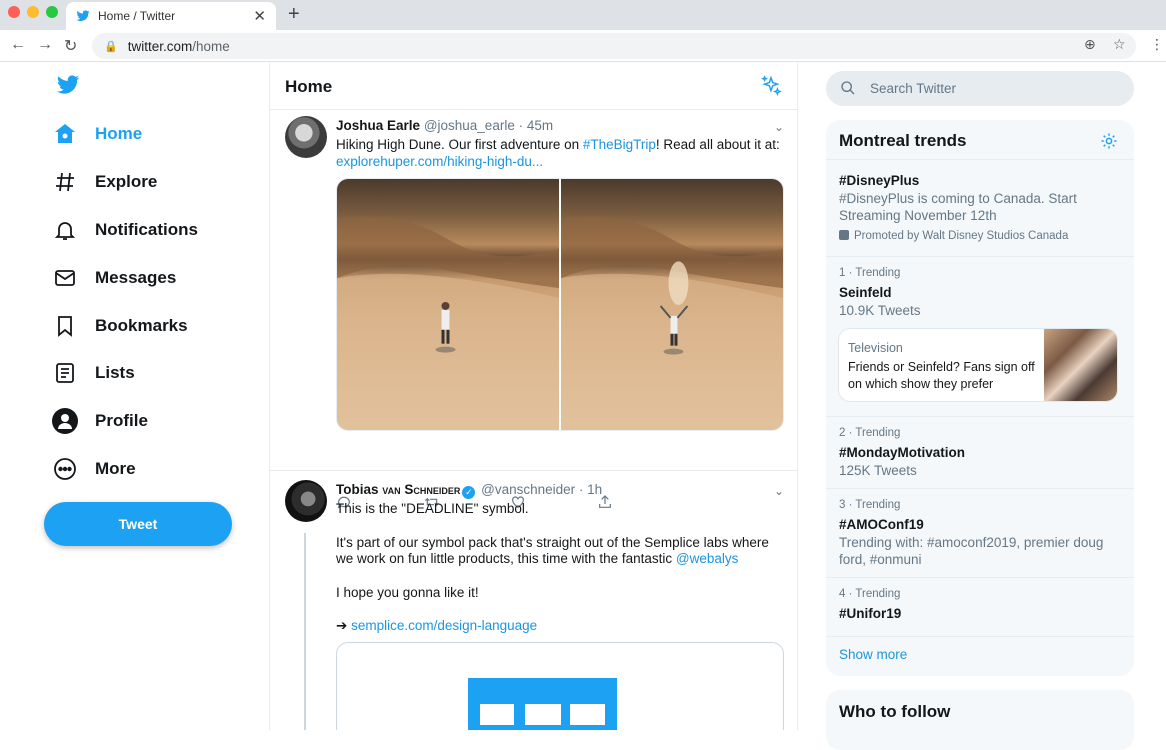 Image resolution: width=1166 pixels, height=750 pixels. Describe the element at coordinates (875, 348) in the screenshot. I see `news-category: Television` at that location.